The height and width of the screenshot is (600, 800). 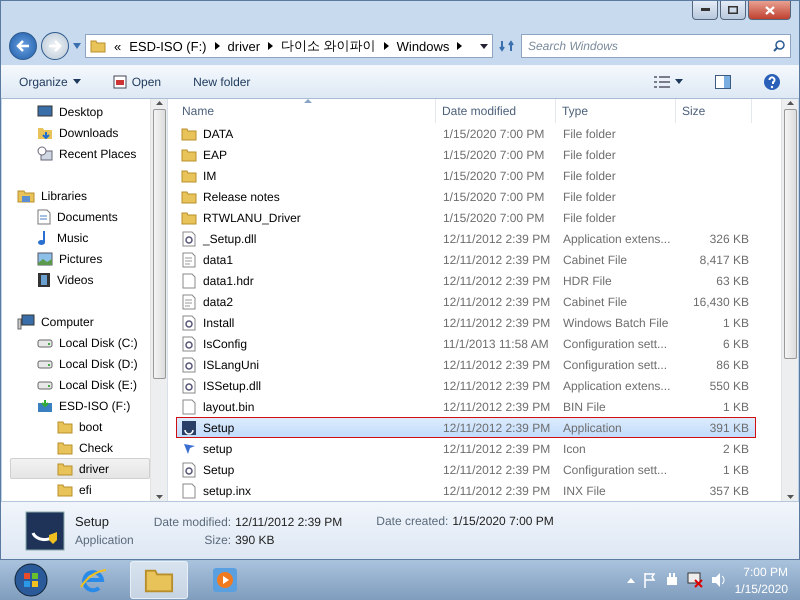 What do you see at coordinates (466, 301) in the screenshot?
I see `file-row: data2 12/11/2012 2:39 PM Cabinet File 16,430 KB` at bounding box center [466, 301].